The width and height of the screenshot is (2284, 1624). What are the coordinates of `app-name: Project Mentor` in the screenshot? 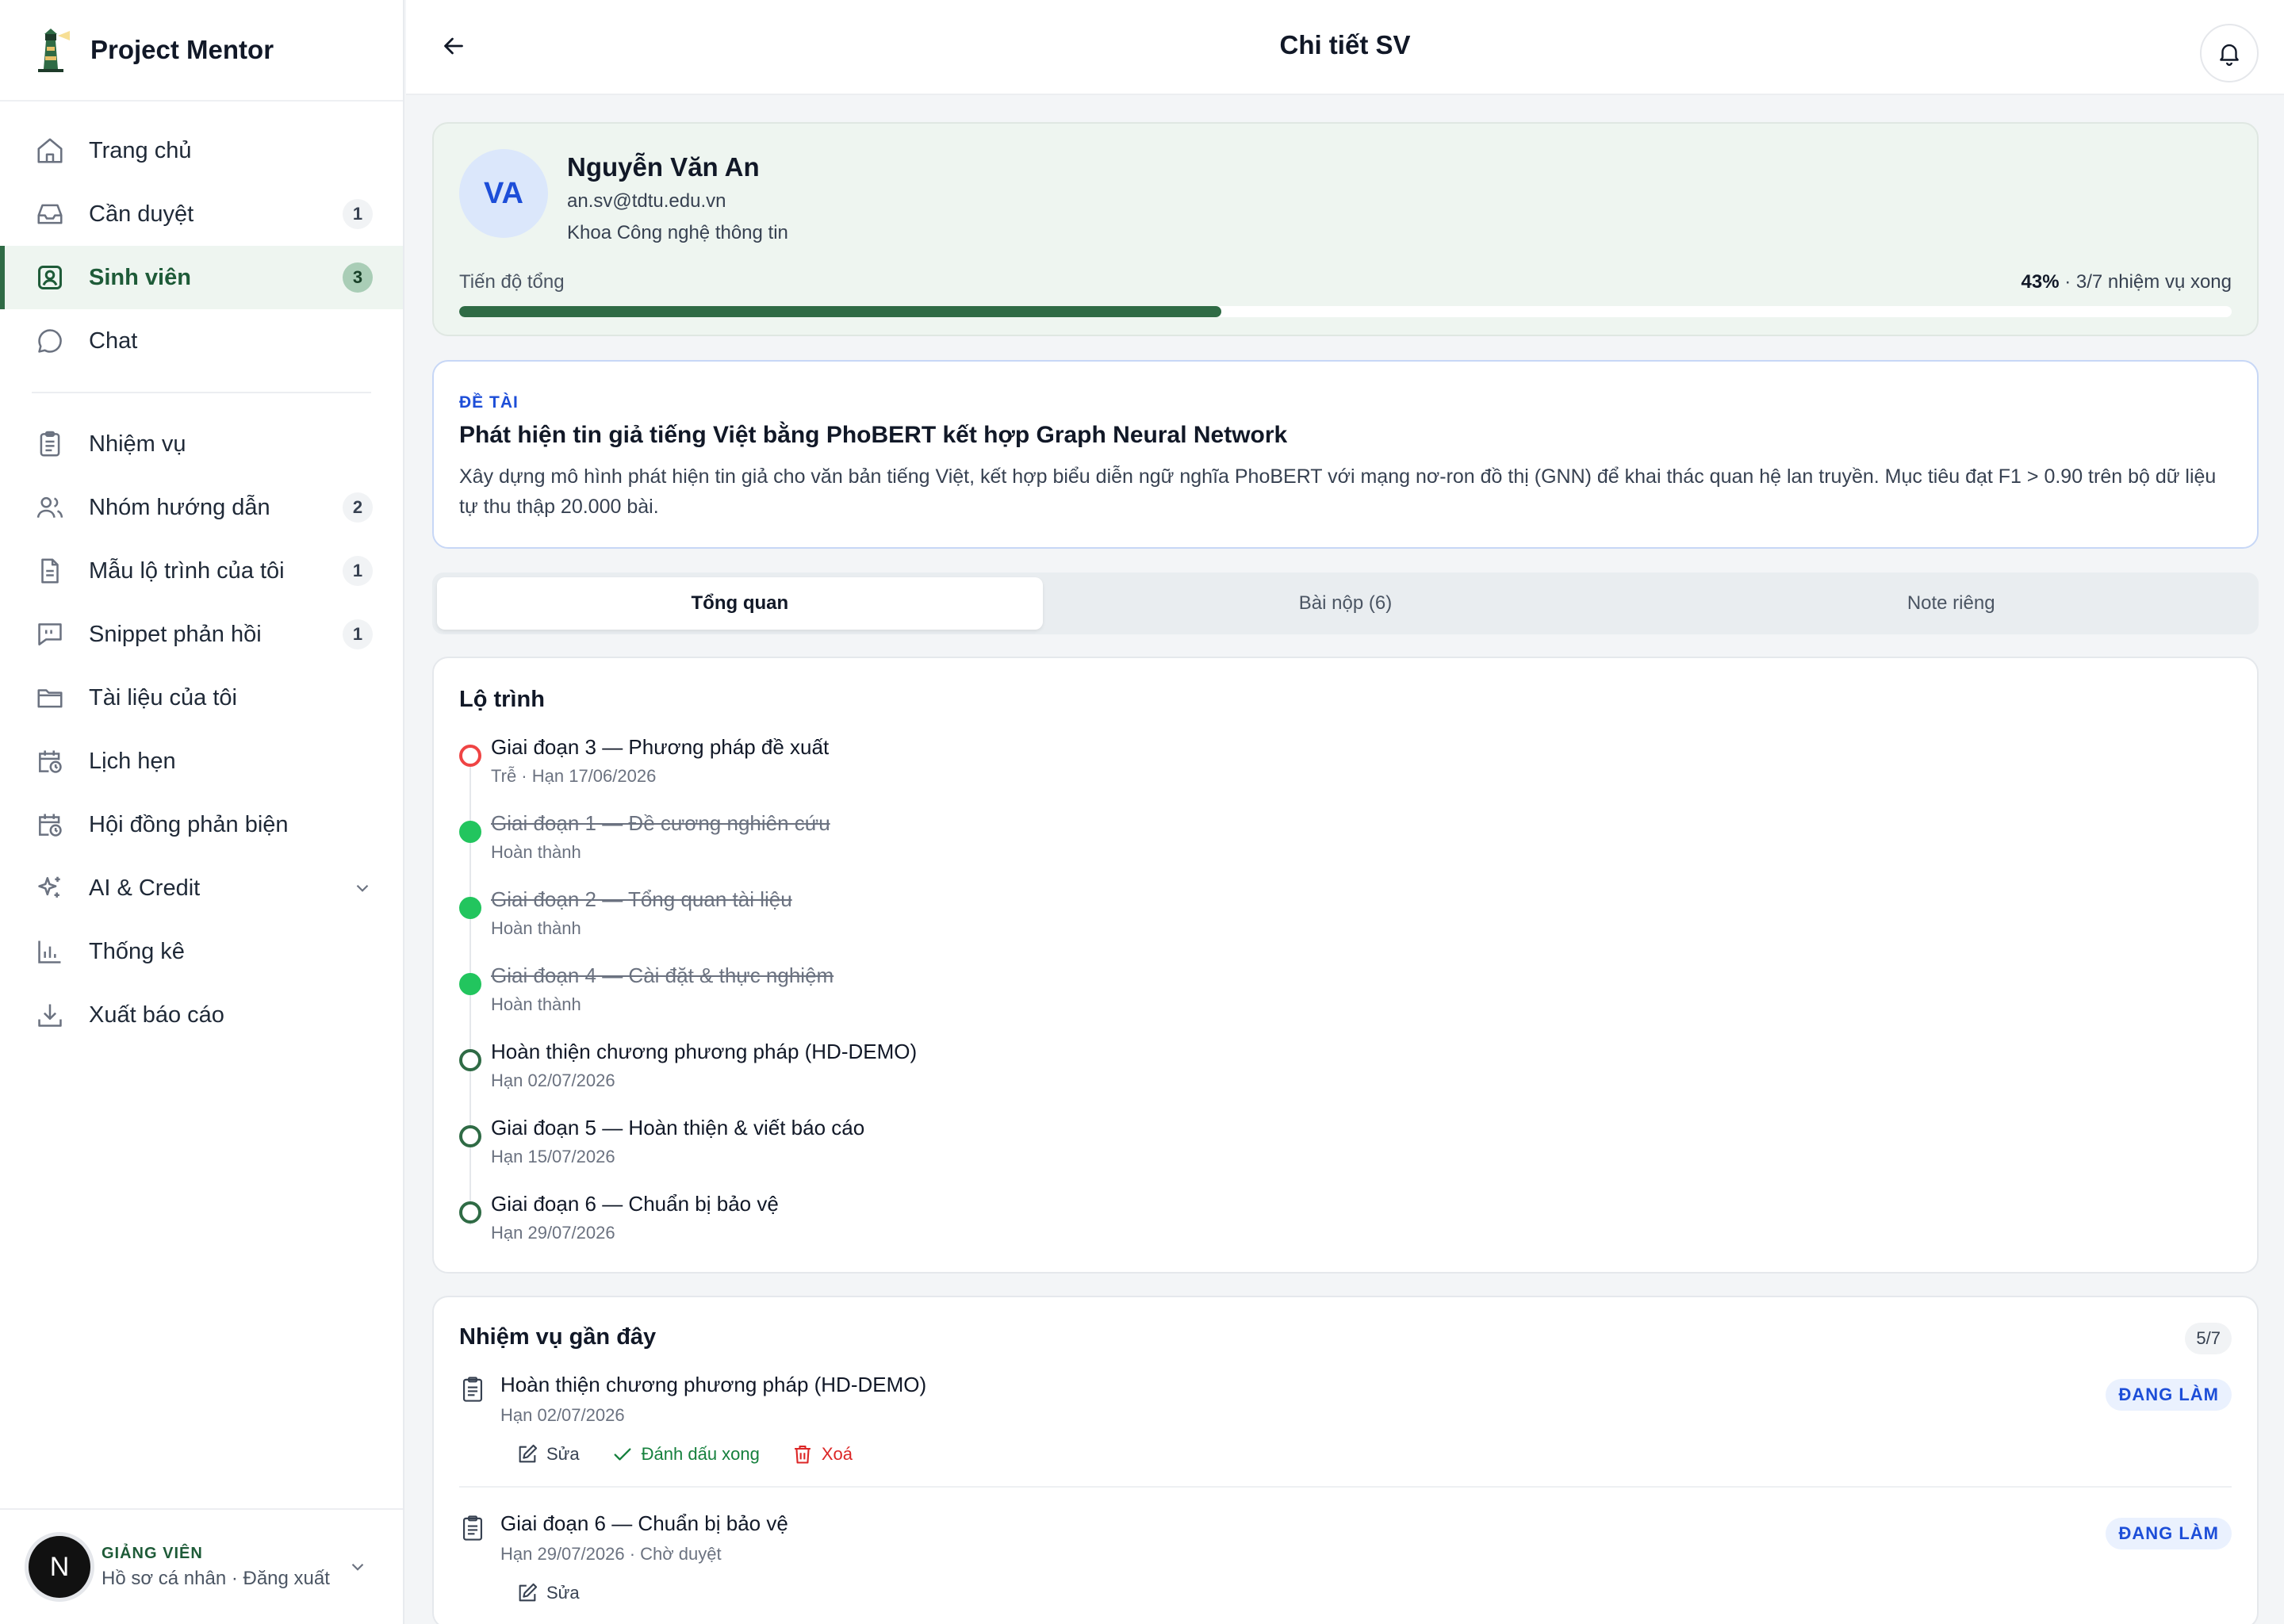 It's located at (182, 49).